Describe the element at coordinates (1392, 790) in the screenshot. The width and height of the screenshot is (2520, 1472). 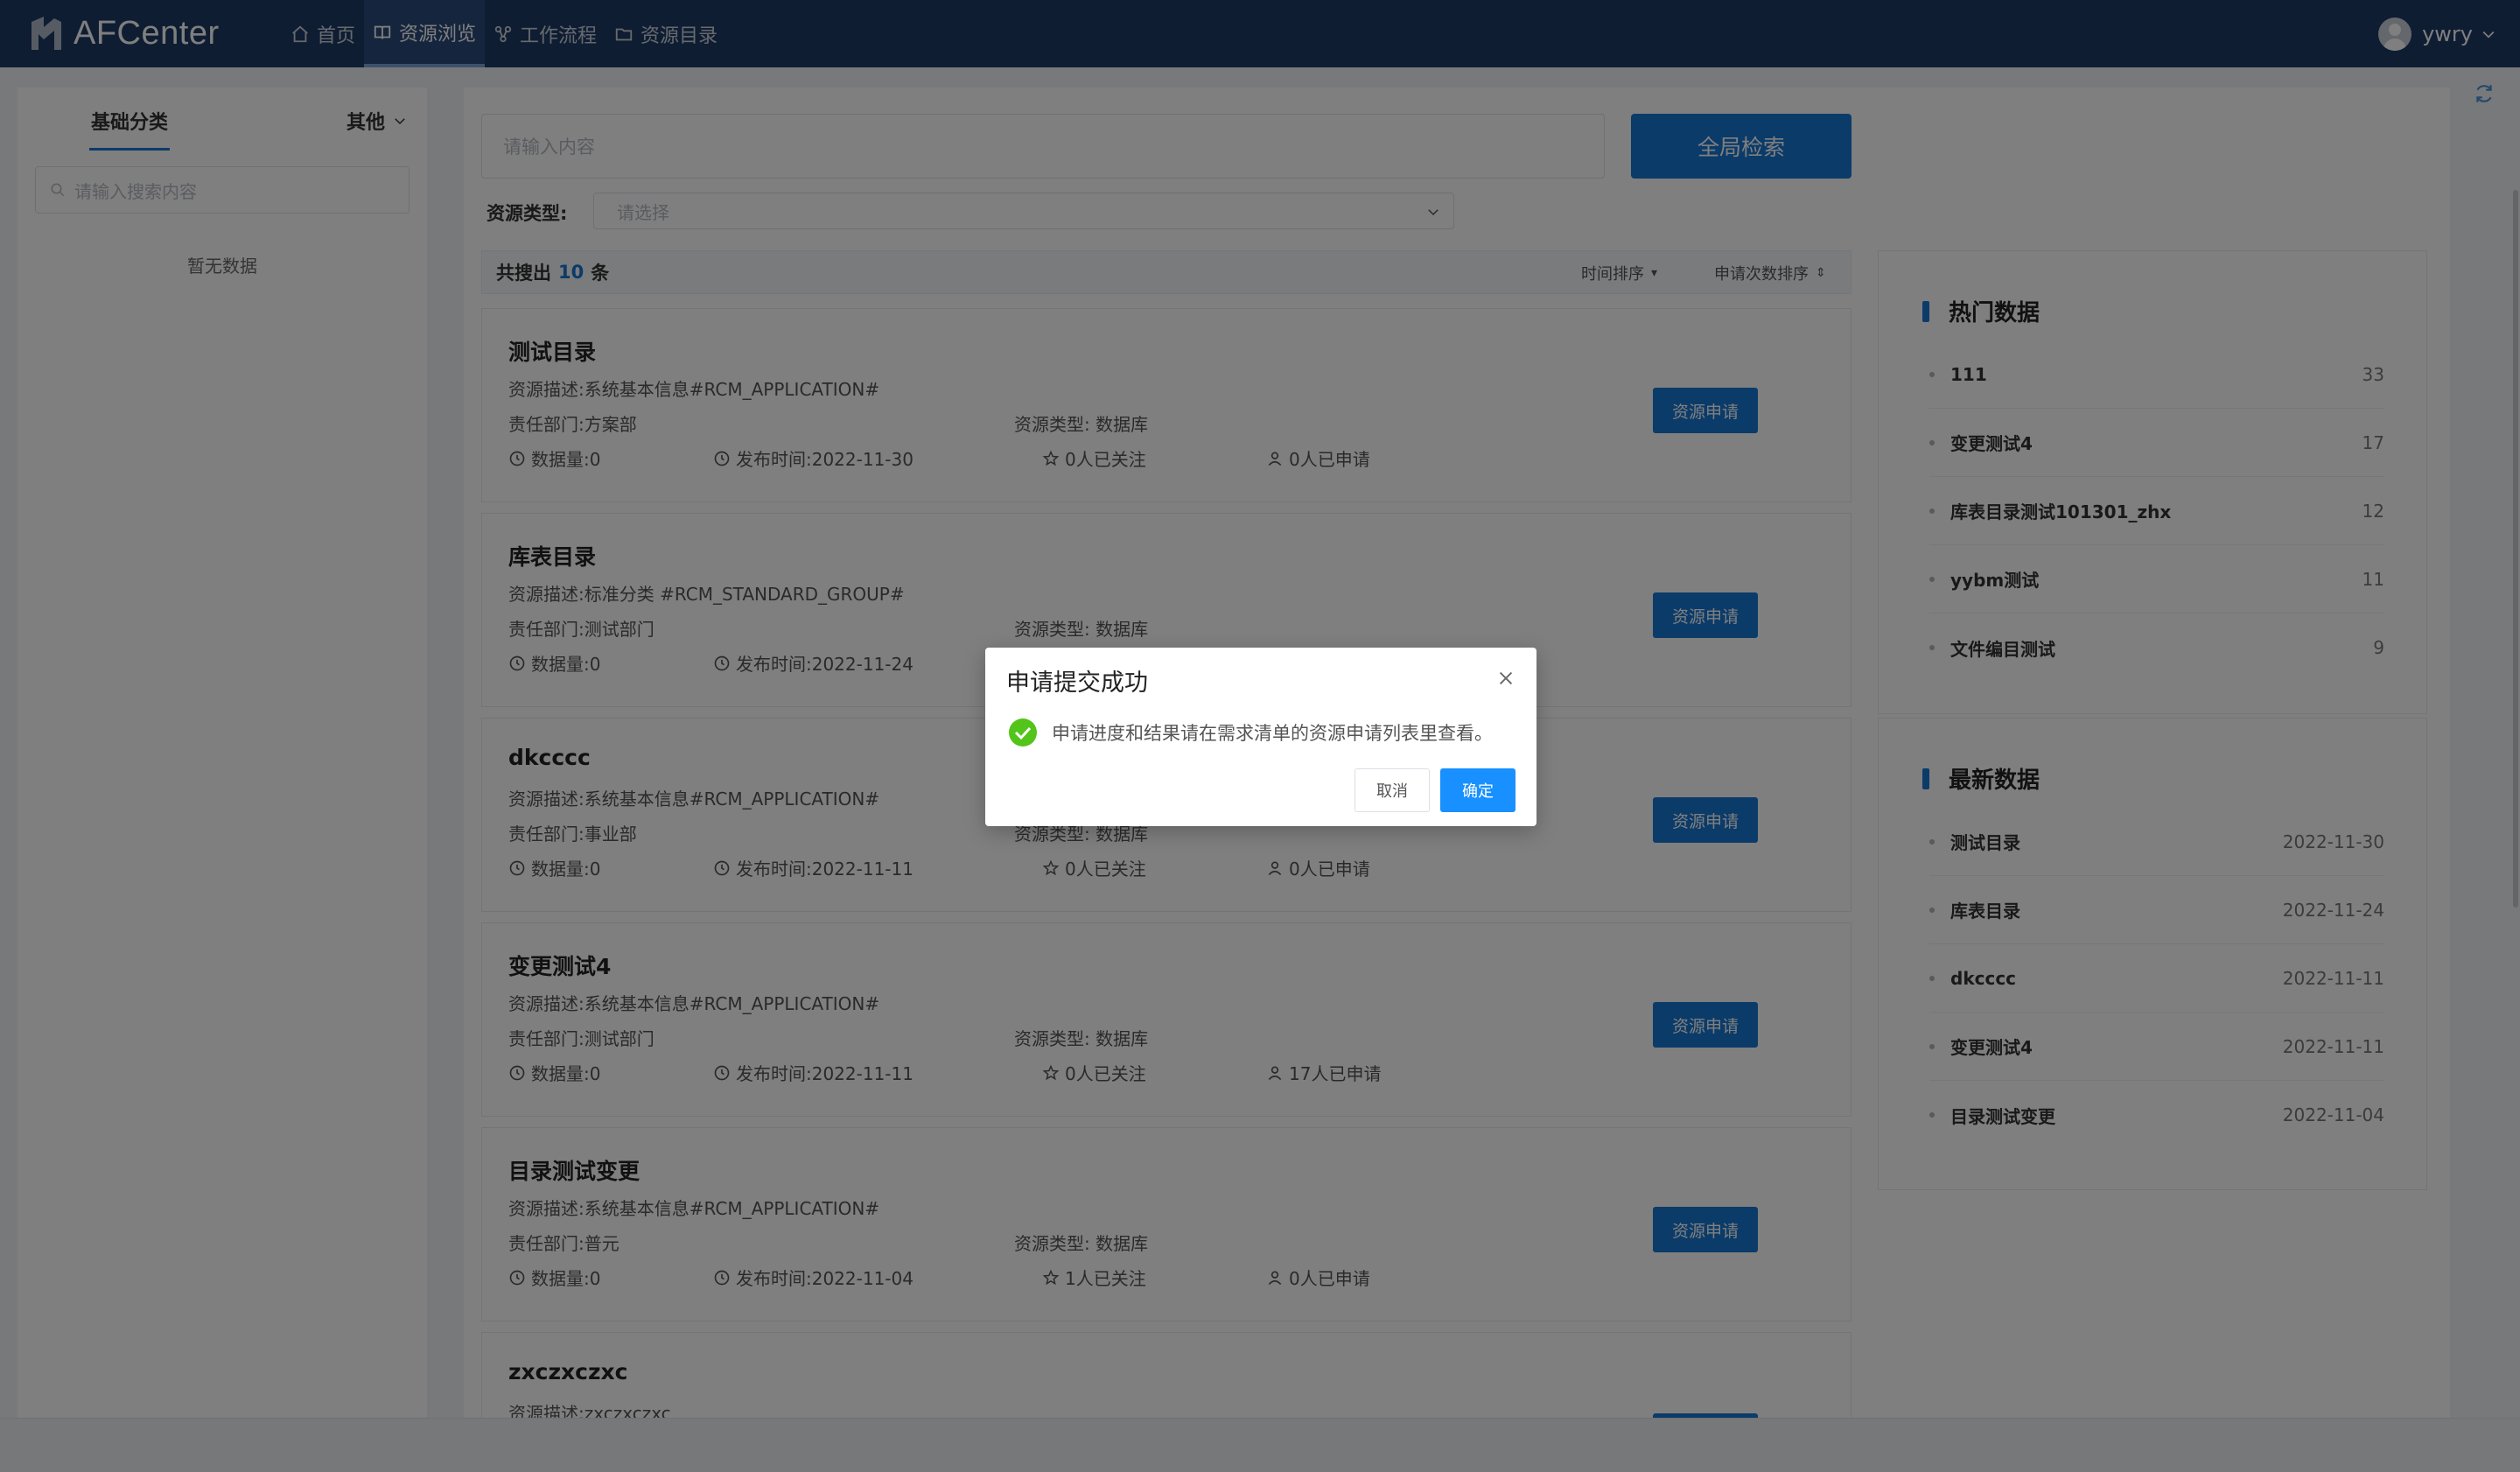
I see `cancel-button: 取消` at that location.